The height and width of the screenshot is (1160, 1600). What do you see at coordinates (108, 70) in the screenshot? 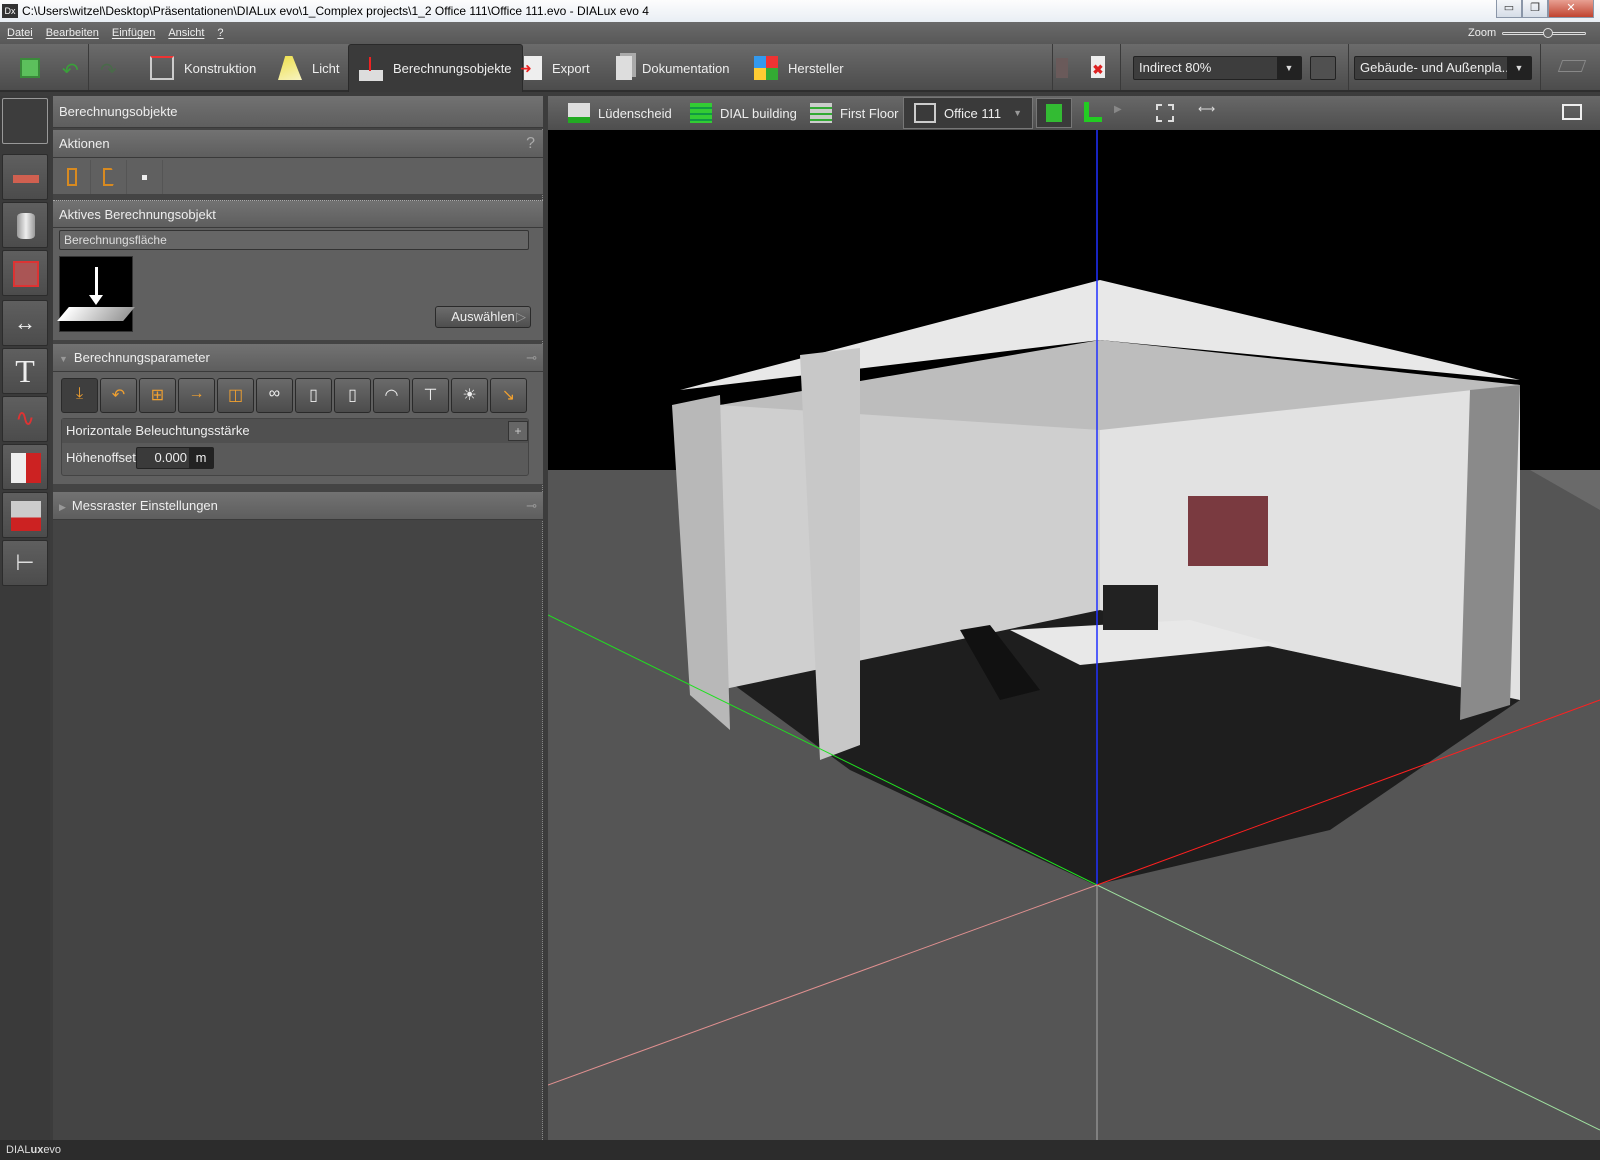
I see `redo-icon: ↷` at bounding box center [108, 70].